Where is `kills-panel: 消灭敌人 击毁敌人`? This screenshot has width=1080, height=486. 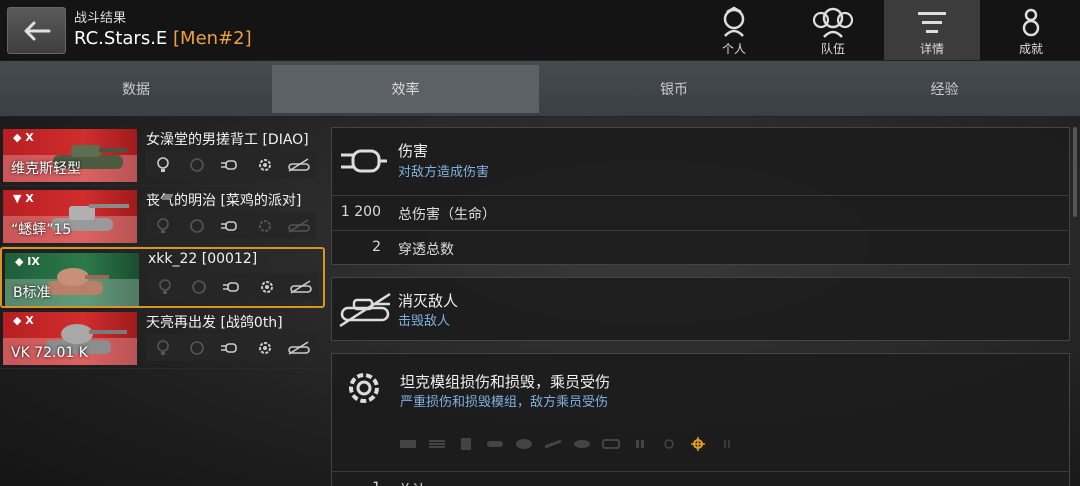 kills-panel: 消灭敌人 击毁敌人 is located at coordinates (700, 309).